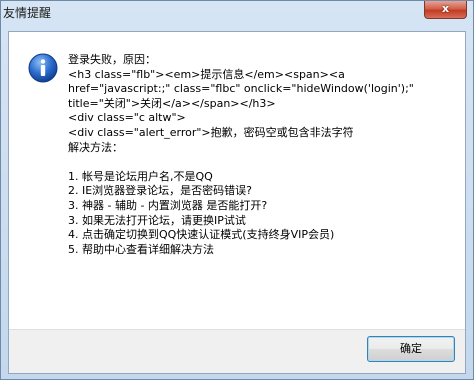  What do you see at coordinates (211, 132) in the screenshot?
I see `message-line: <div class="alert_error">抱歉，密码空或包含非法字符` at bounding box center [211, 132].